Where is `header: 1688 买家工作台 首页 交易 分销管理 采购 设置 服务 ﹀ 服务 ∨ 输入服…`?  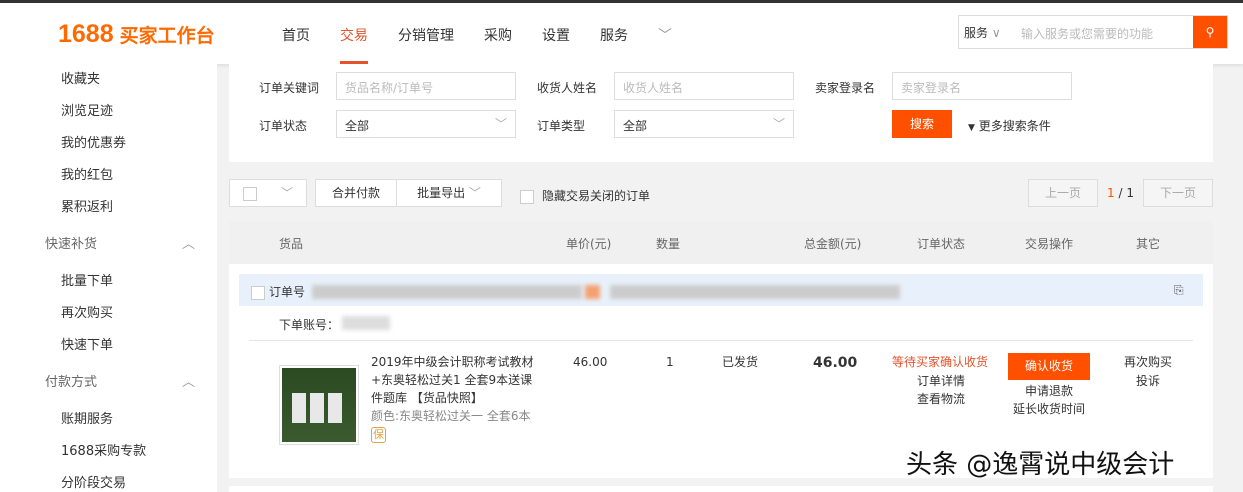 header: 1688 买家工作台 首页 交易 分销管理 采购 设置 服务 ﹀ 服务 ∨ 输入服… is located at coordinates (621, 33).